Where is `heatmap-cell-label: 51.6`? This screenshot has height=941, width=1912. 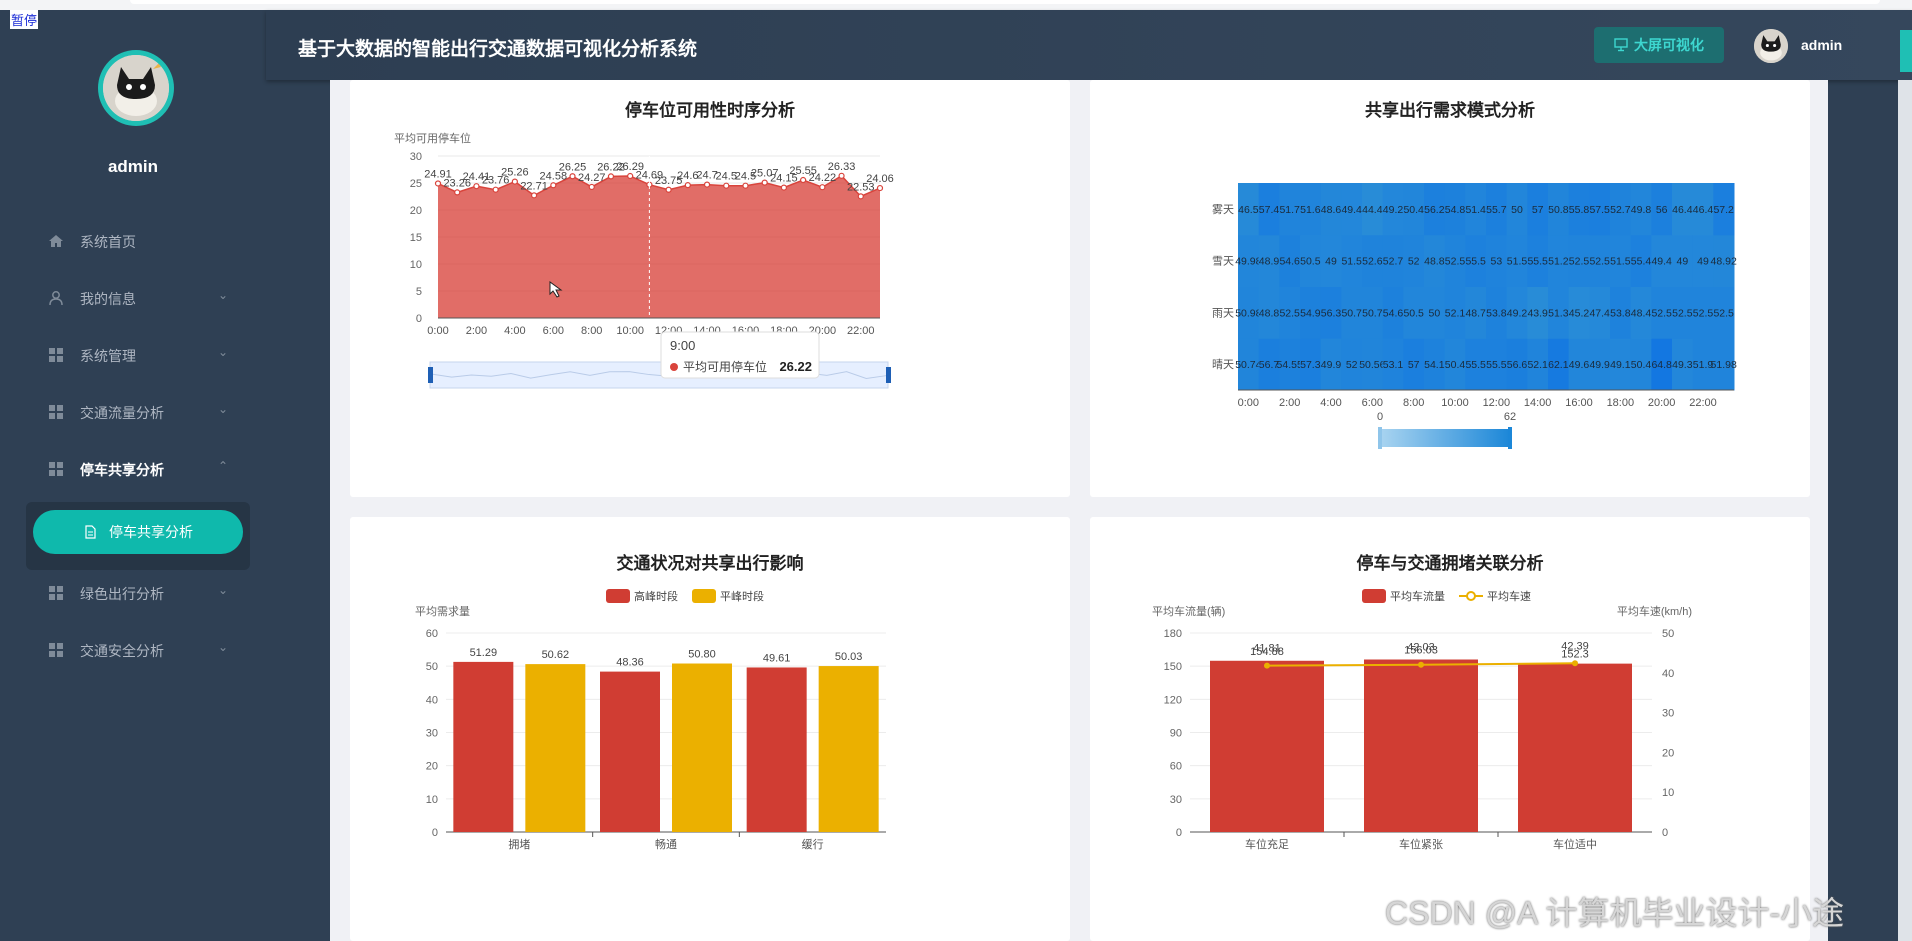
heatmap-cell-label: 51.6 is located at coordinates (1310, 210).